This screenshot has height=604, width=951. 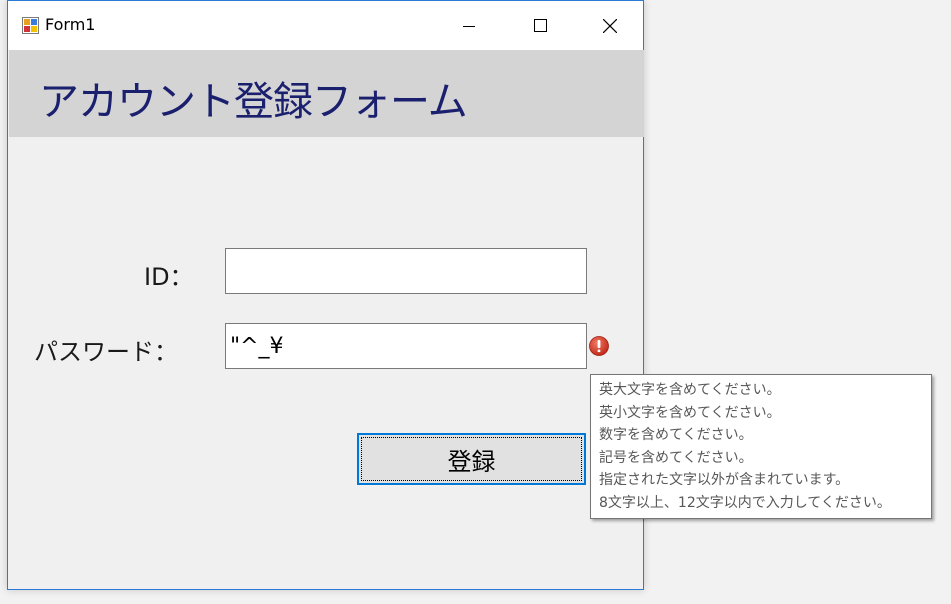 I want to click on tooltip-message: 記号を含めてください。, so click(x=676, y=457).